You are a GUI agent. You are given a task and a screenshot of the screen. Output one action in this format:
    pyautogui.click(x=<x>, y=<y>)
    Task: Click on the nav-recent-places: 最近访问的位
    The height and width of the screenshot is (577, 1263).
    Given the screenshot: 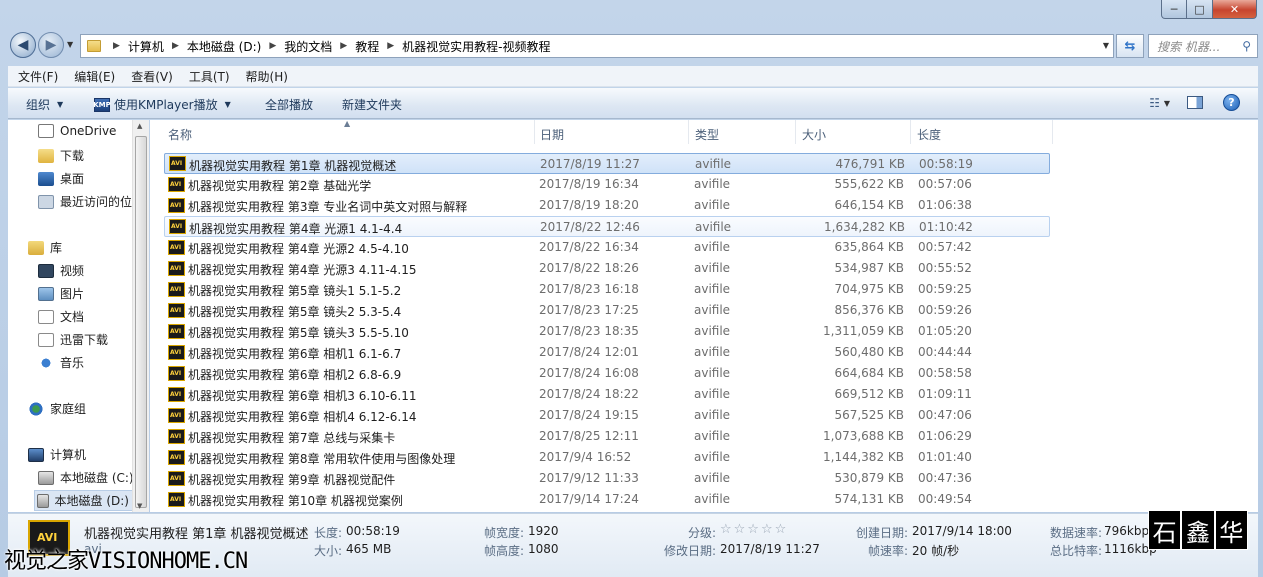 What is the action you would take?
    pyautogui.click(x=85, y=201)
    